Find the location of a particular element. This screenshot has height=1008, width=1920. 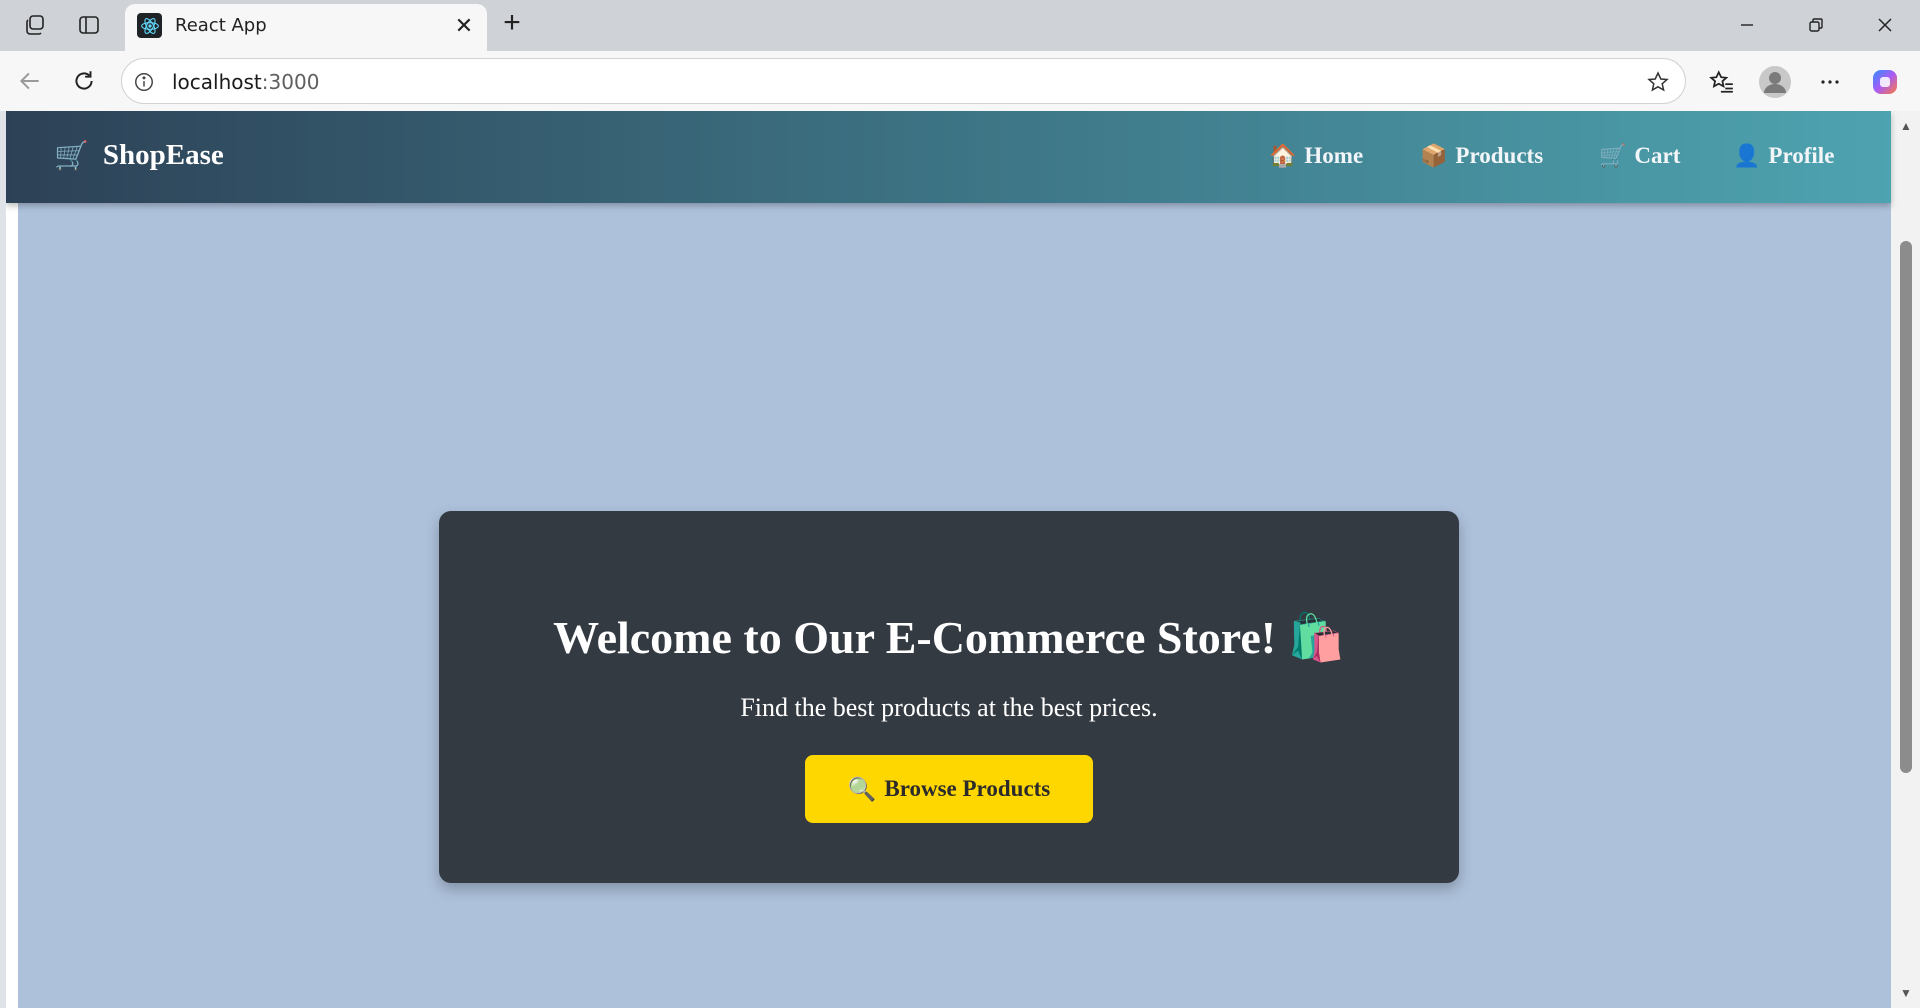

brand-logo: 🛒 ShopEase is located at coordinates (139, 155).